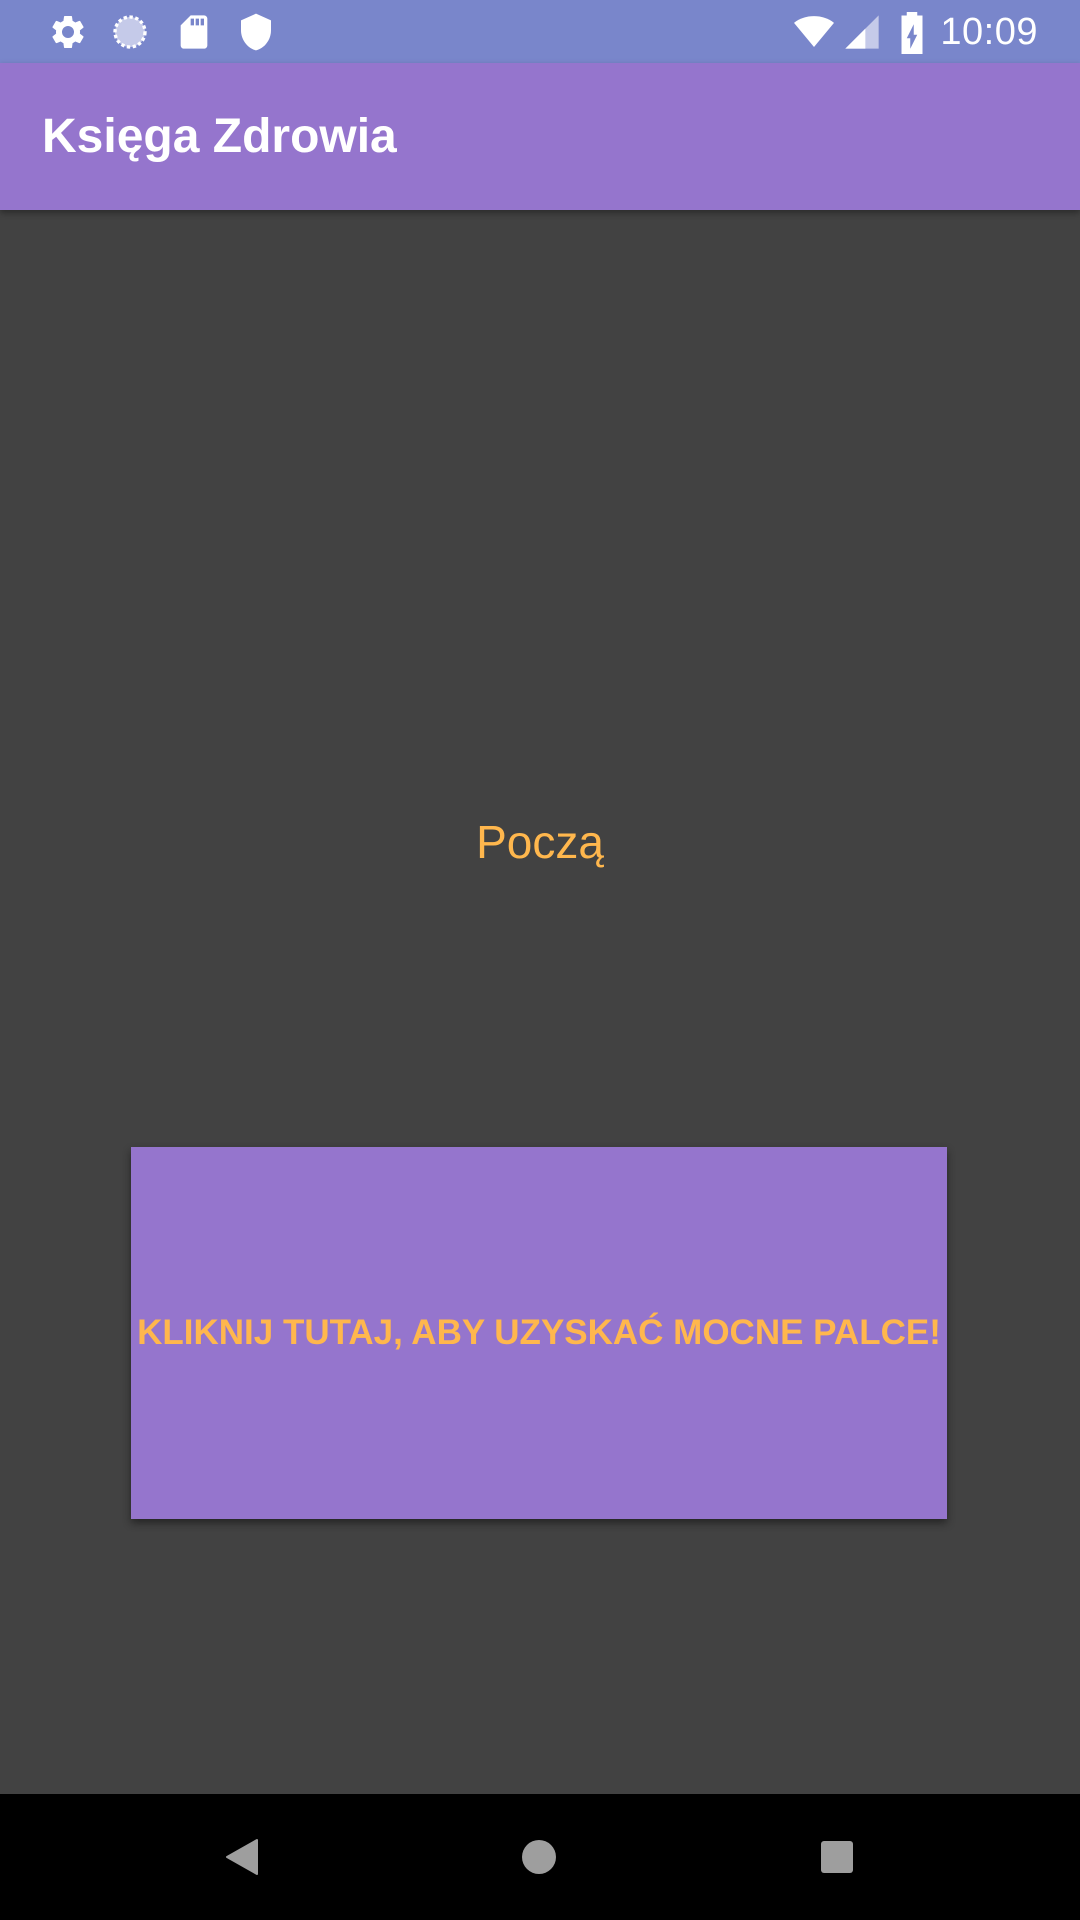  I want to click on gear-icon, so click(68, 32).